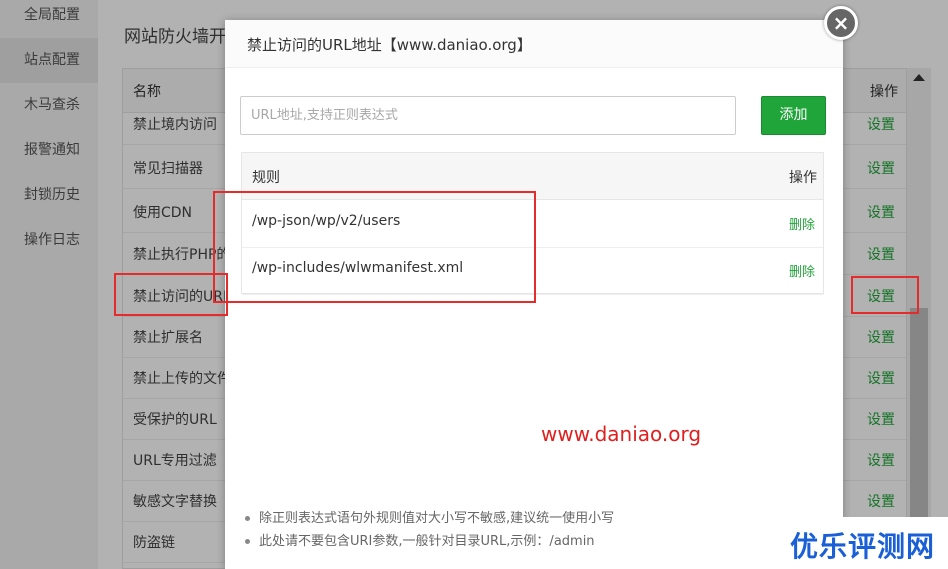 The image size is (948, 569). Describe the element at coordinates (534, 44) in the screenshot. I see `modal-header: 禁止访问的URL地址【www.daniao.org】` at that location.